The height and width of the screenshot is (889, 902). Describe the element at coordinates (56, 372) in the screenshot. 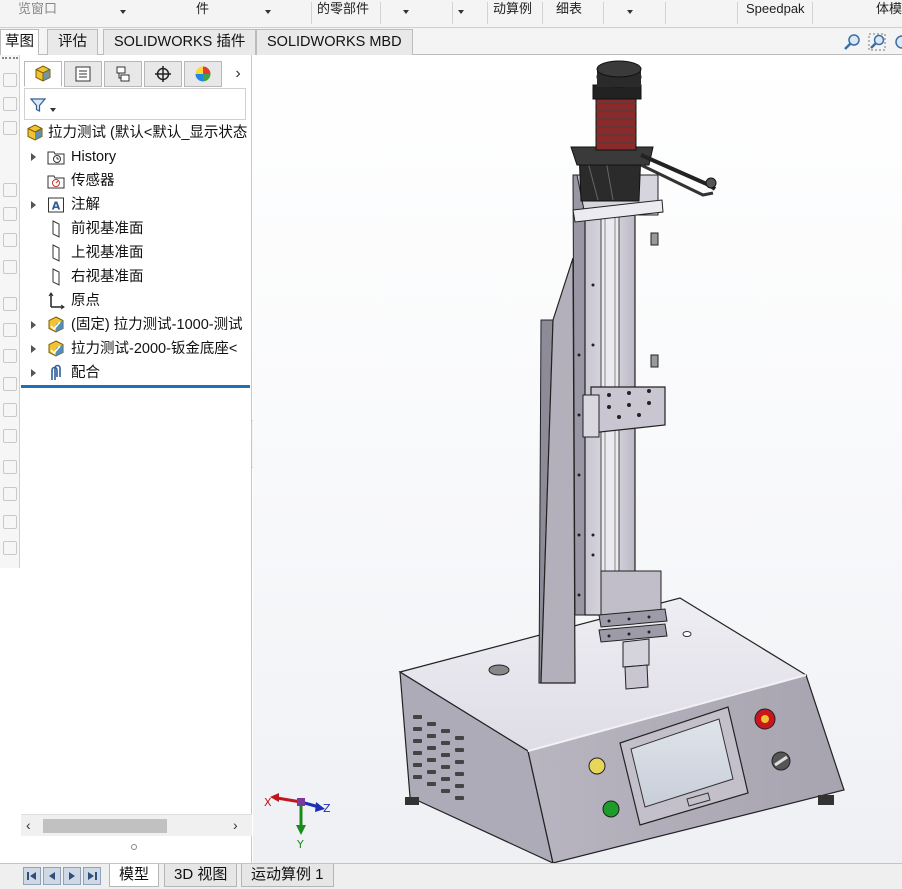

I see `mates-icon` at that location.